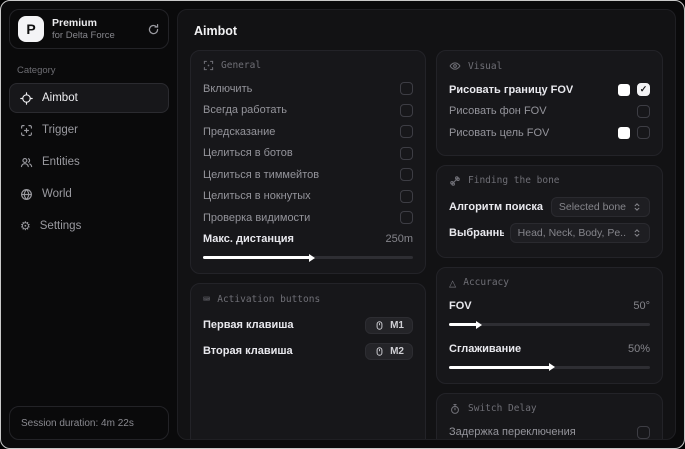 The height and width of the screenshot is (449, 685). What do you see at coordinates (26, 130) in the screenshot?
I see `trigger-icon` at bounding box center [26, 130].